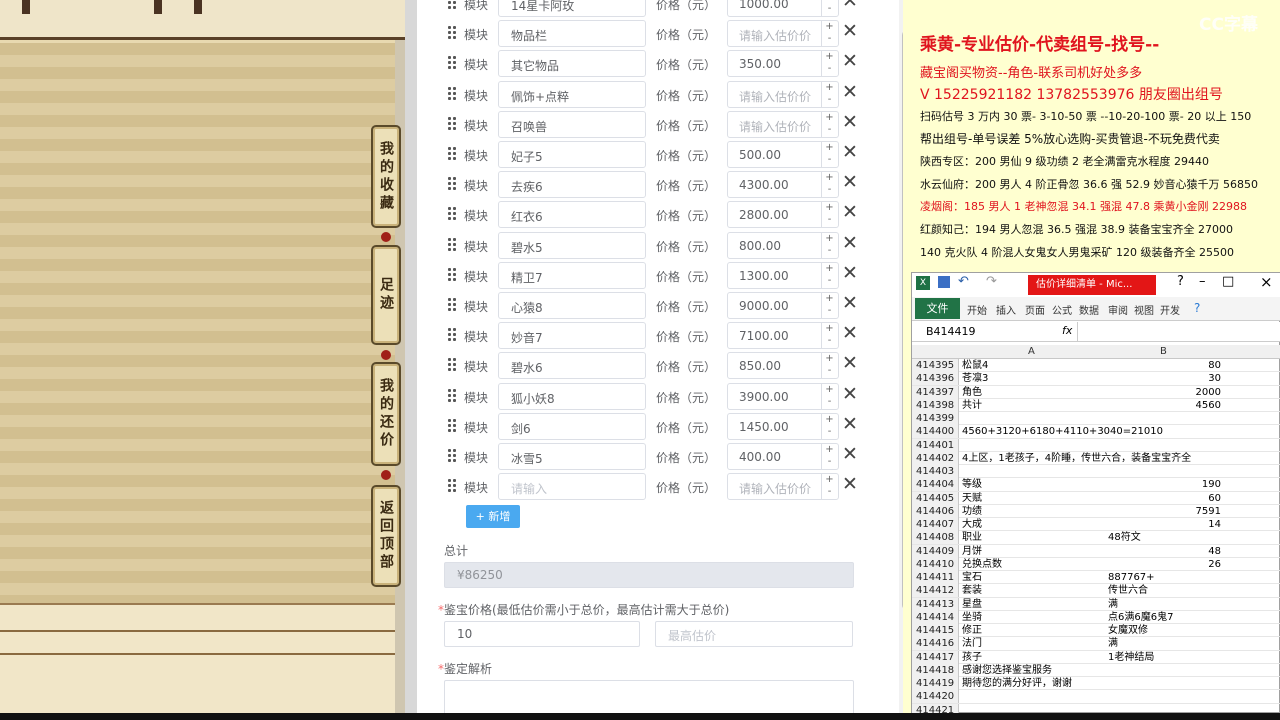 The width and height of the screenshot is (1280, 720). What do you see at coordinates (1164, 564) in the screenshot?
I see `cell-b: 26` at bounding box center [1164, 564].